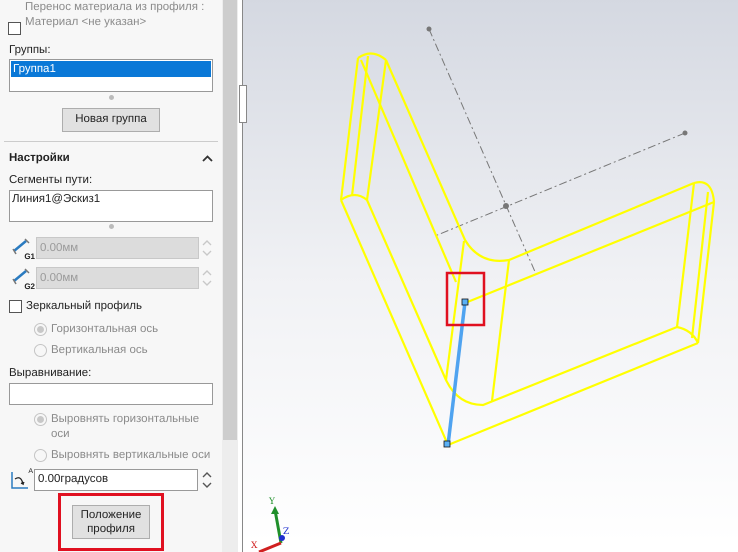 The image size is (738, 552). What do you see at coordinates (270, 525) in the screenshot?
I see `axis-triad: Y Z X` at bounding box center [270, 525].